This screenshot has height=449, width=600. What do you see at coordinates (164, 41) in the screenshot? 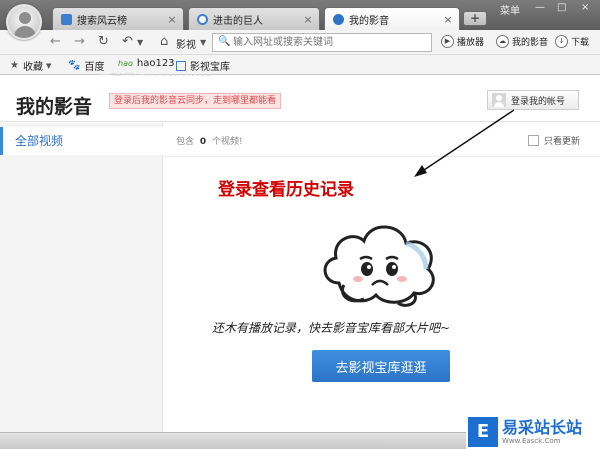
I see `home-icon: ⌂` at bounding box center [164, 41].